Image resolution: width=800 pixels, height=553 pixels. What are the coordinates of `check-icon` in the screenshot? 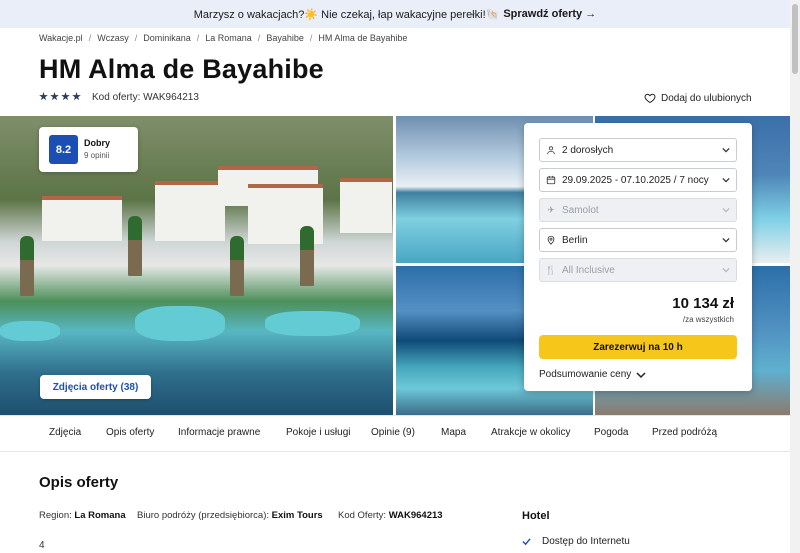 It's located at (526, 542).